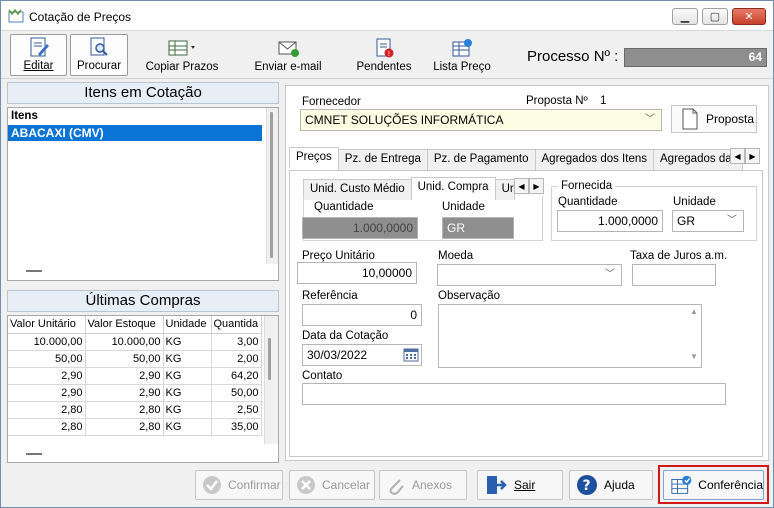 This screenshot has height=508, width=774. Describe the element at coordinates (536, 186) in the screenshot. I see `subtab-scroll-right-icon: ▶` at that location.